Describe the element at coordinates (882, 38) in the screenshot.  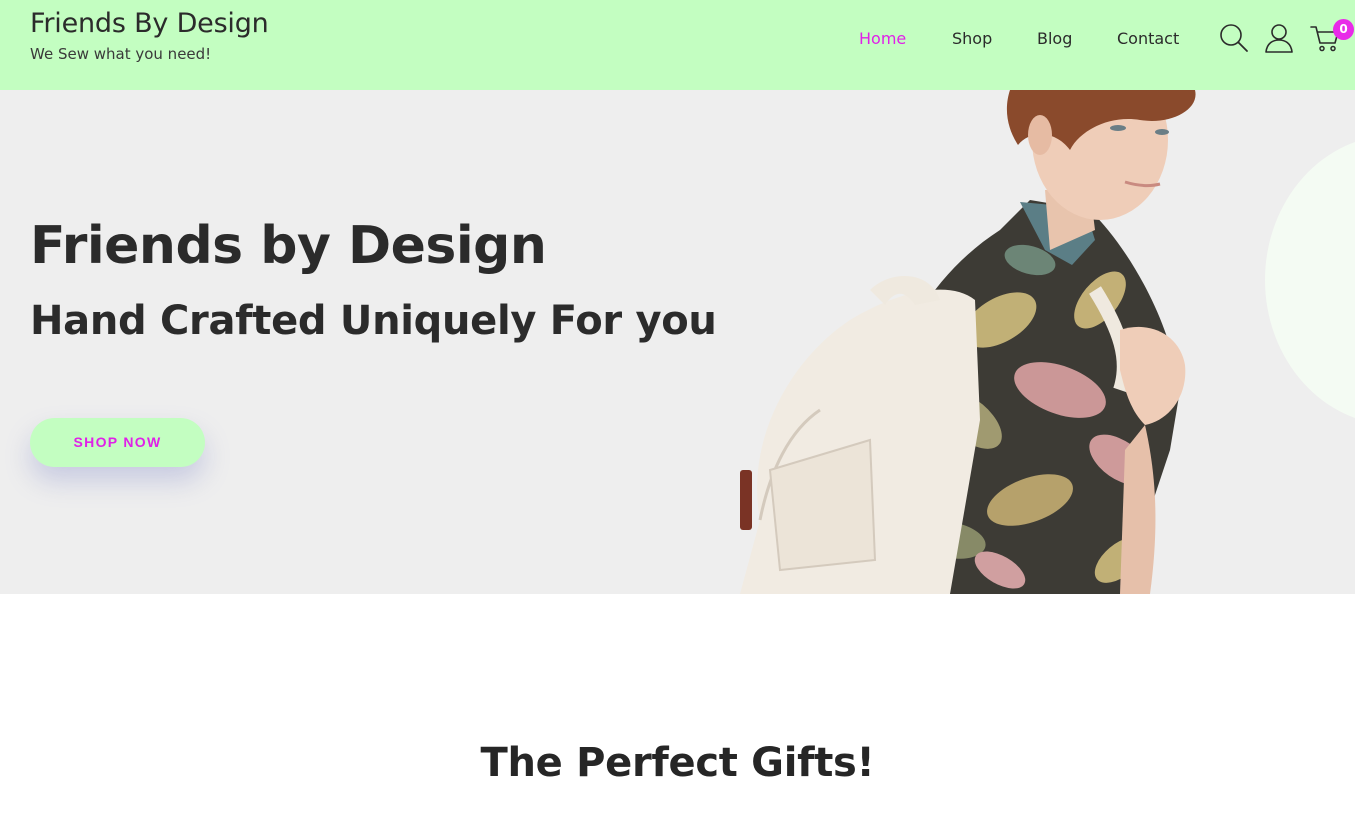
I see `nav-item-home: Home` at that location.